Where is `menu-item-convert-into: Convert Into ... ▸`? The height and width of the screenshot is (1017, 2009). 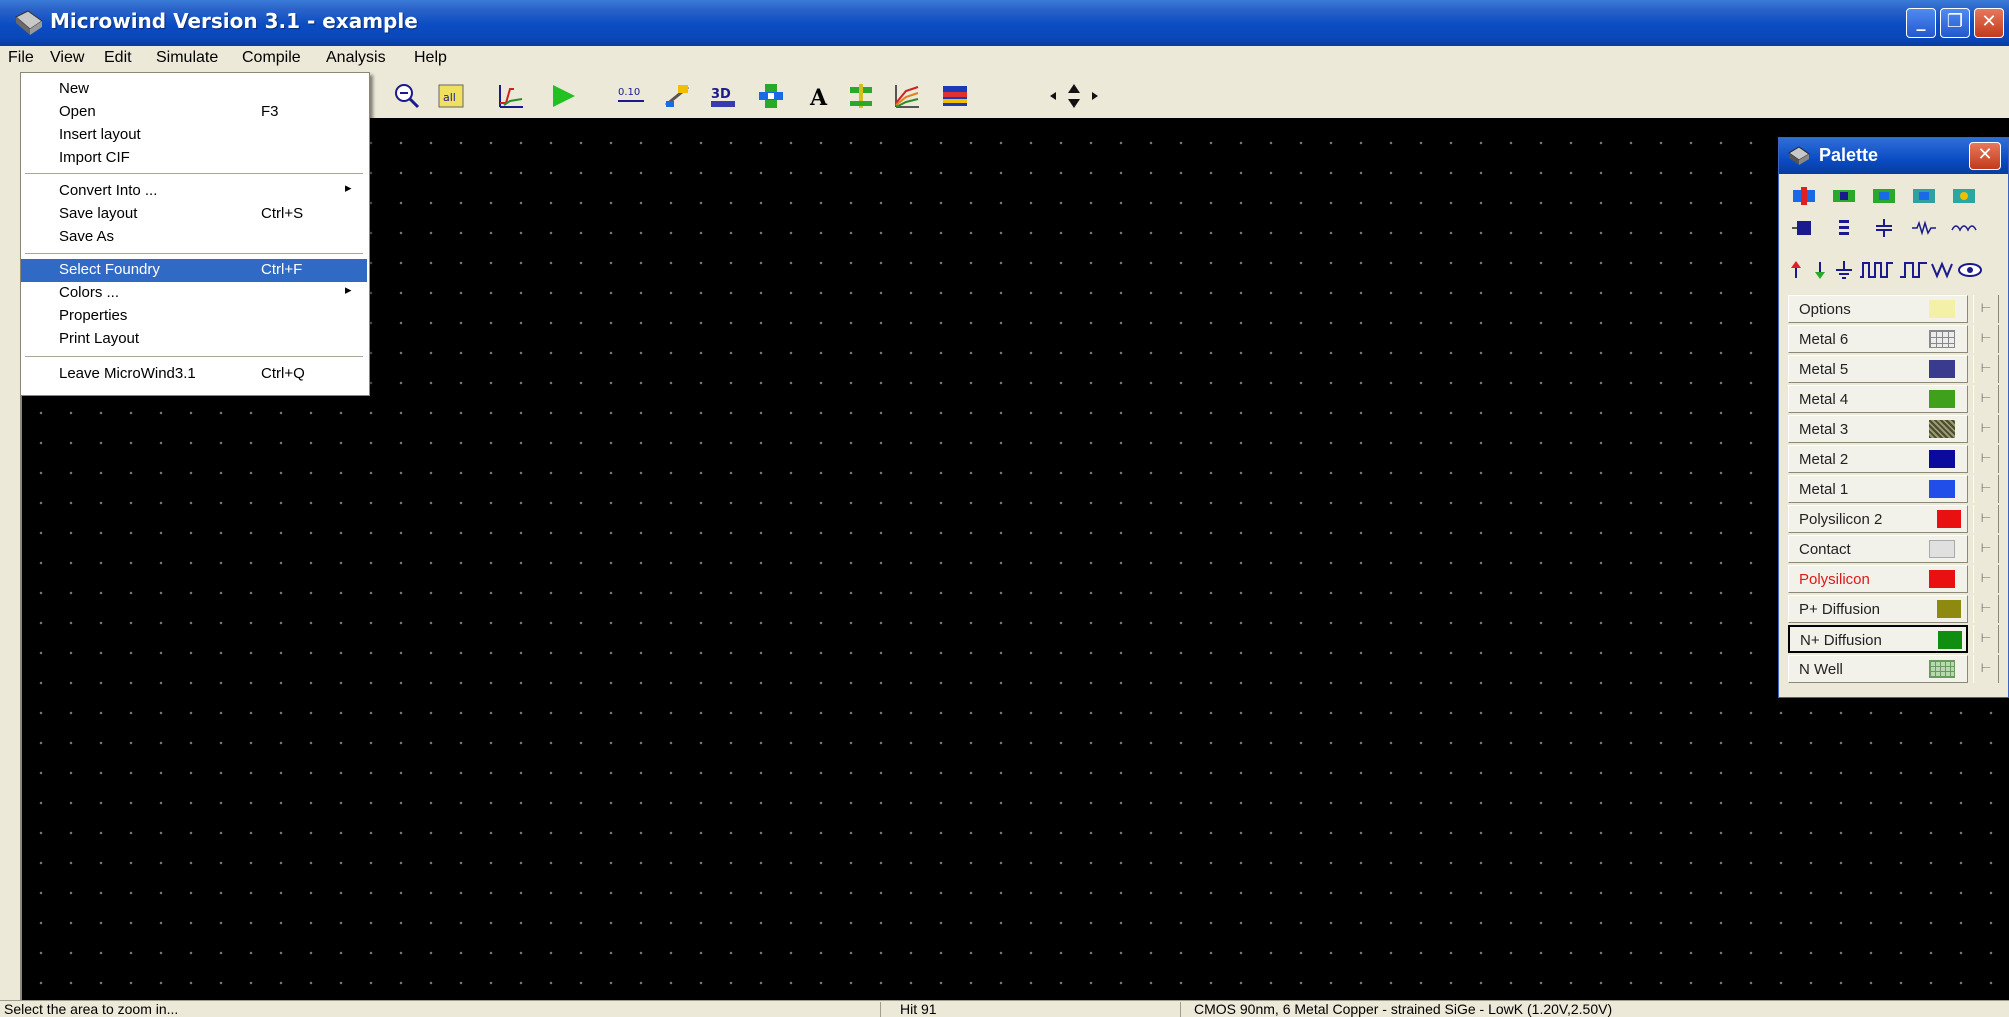 menu-item-convert-into: Convert Into ... ▸ is located at coordinates (194, 191).